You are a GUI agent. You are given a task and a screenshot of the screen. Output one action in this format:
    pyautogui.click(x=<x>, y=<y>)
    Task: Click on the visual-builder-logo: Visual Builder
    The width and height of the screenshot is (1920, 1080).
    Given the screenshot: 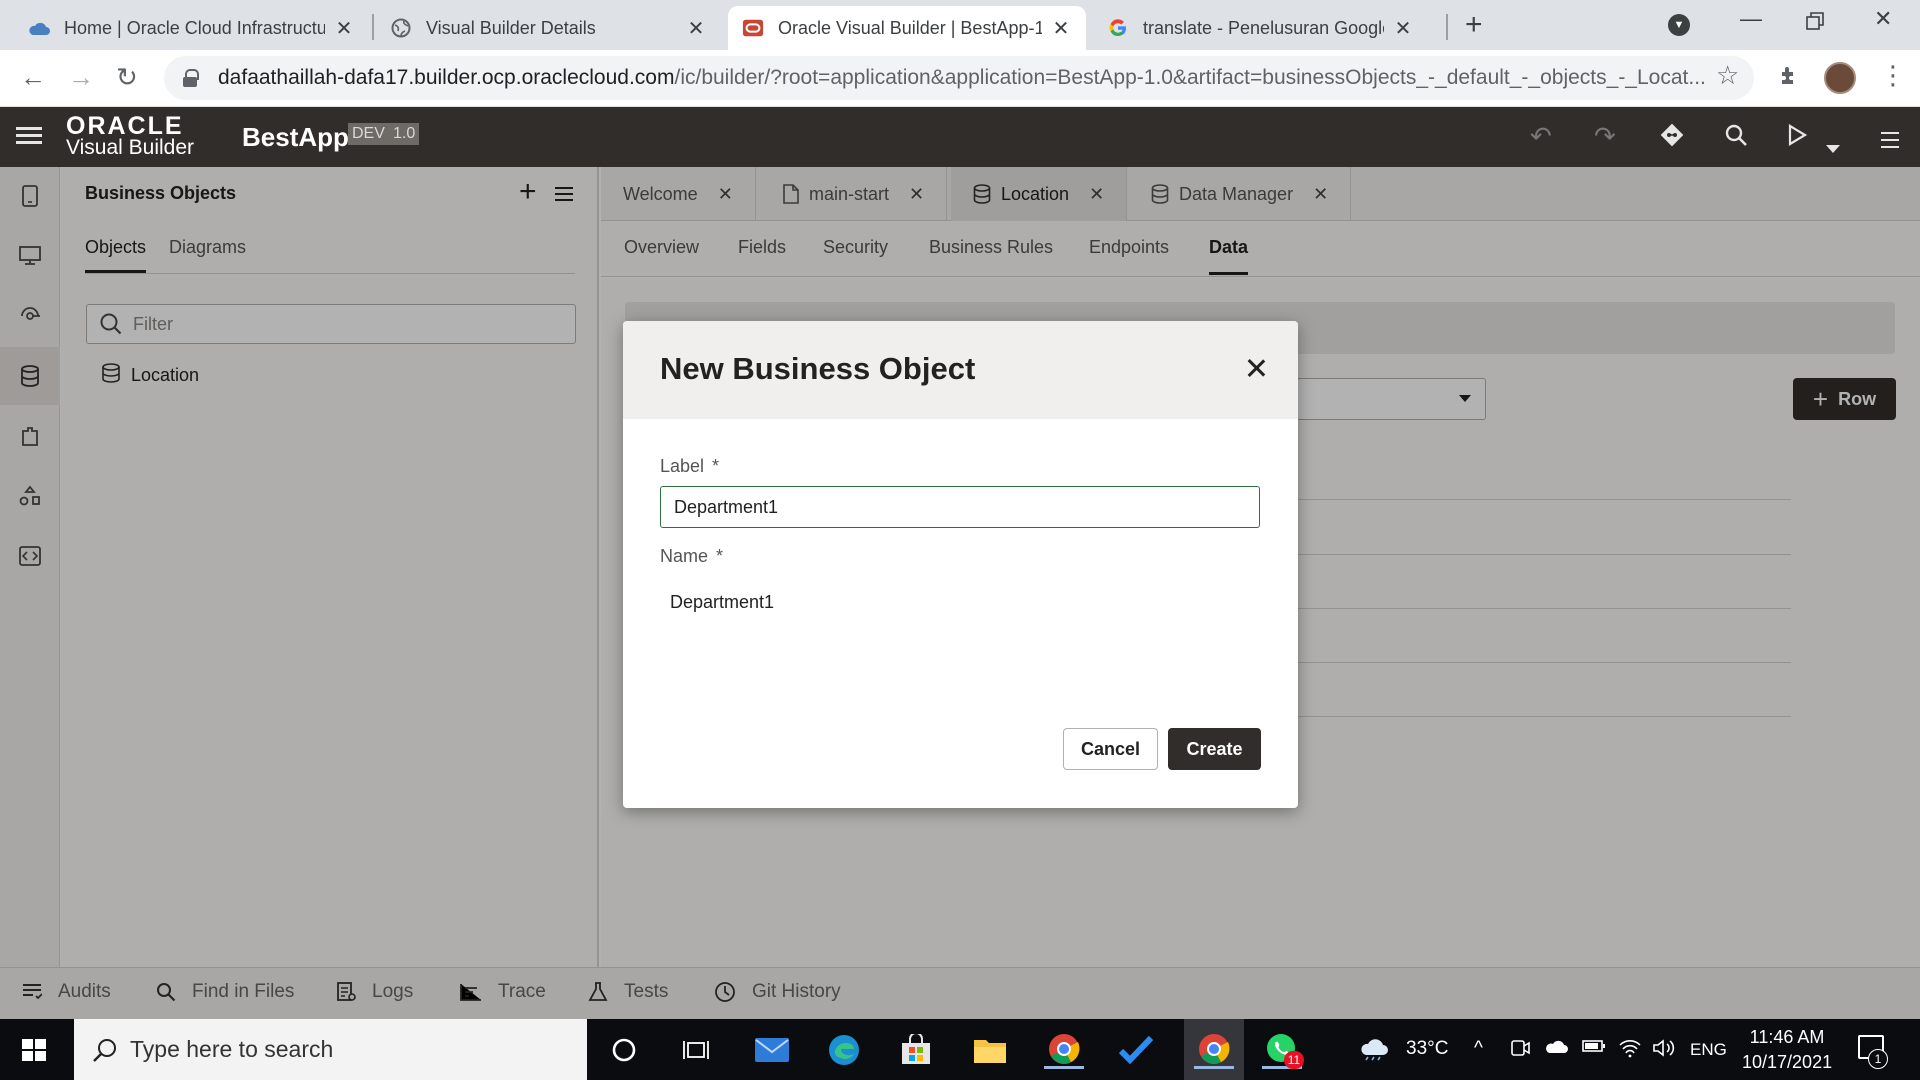 What is the action you would take?
    pyautogui.click(x=130, y=147)
    